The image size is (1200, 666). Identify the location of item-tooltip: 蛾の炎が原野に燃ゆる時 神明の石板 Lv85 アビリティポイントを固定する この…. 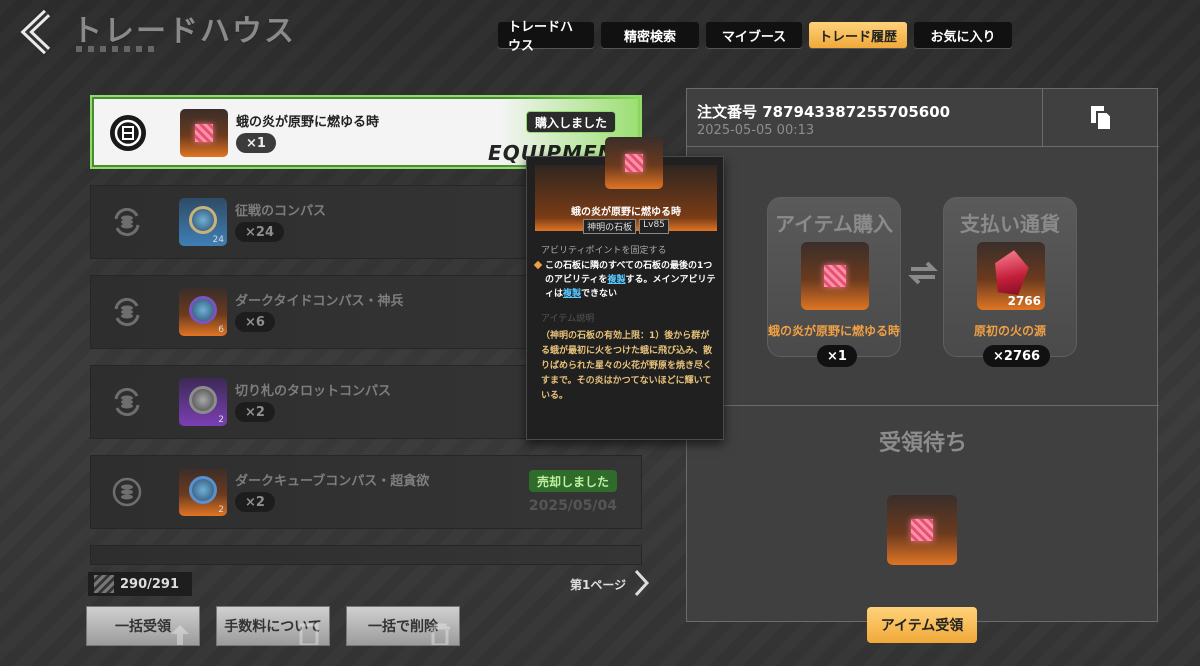
(625, 288).